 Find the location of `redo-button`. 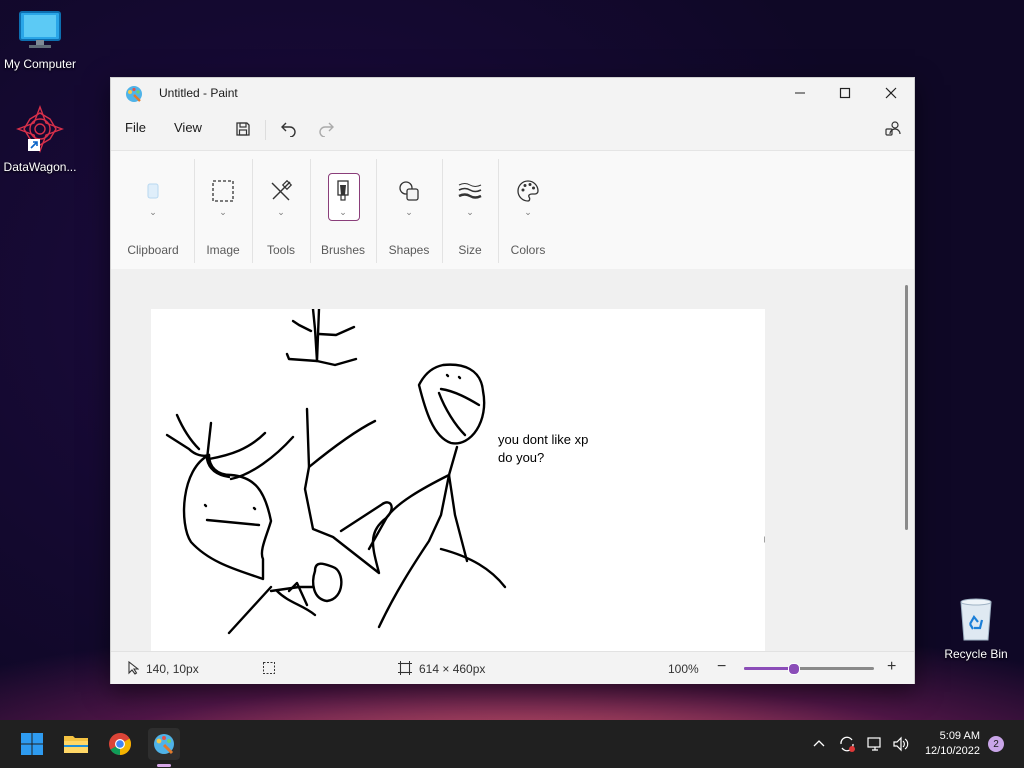

redo-button is located at coordinates (327, 129).